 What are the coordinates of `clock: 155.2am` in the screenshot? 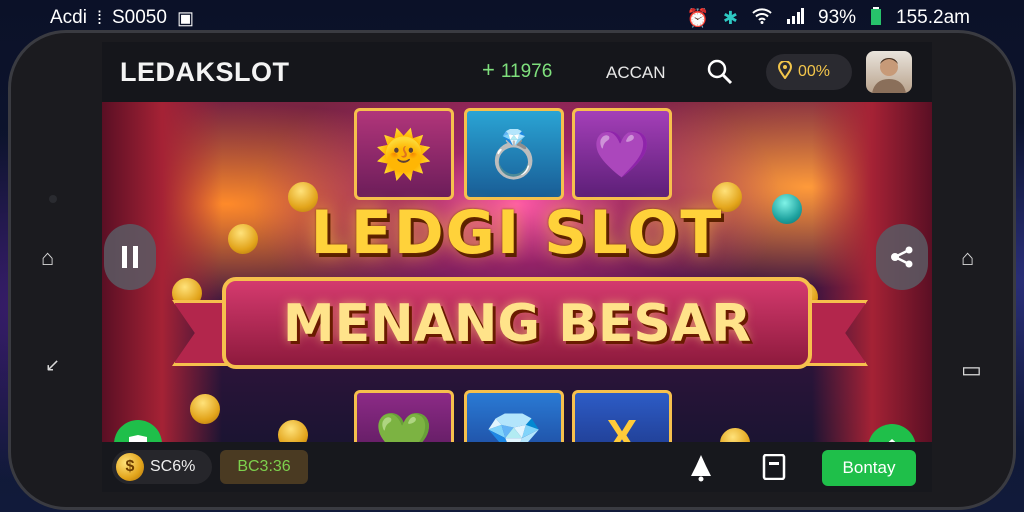 It's located at (933, 17).